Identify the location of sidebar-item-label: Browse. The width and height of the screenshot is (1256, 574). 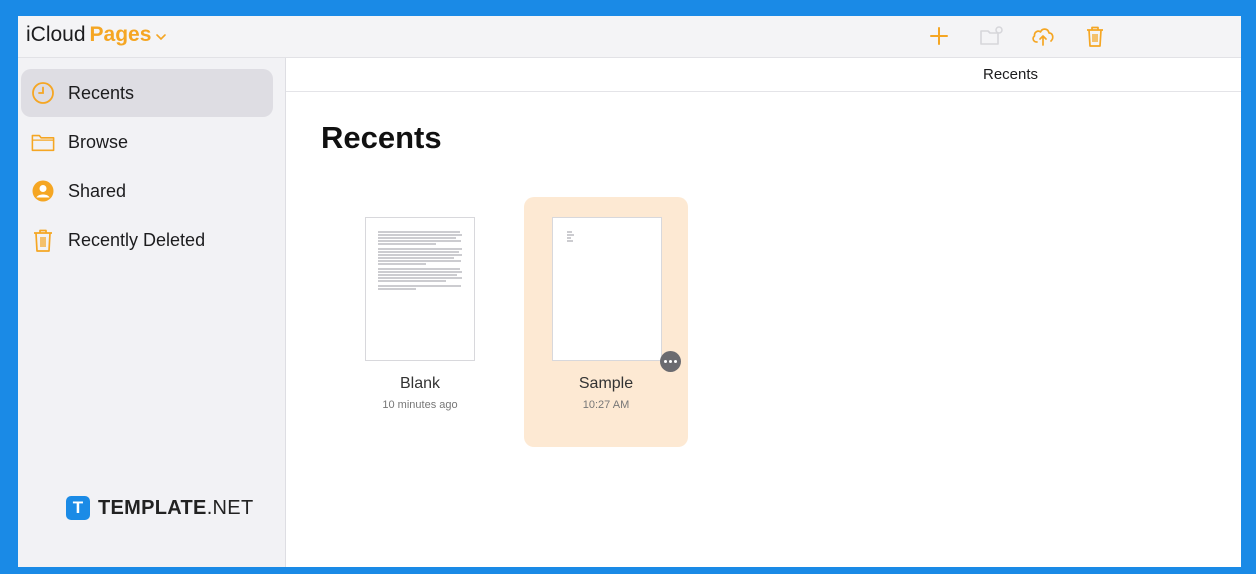
(98, 141).